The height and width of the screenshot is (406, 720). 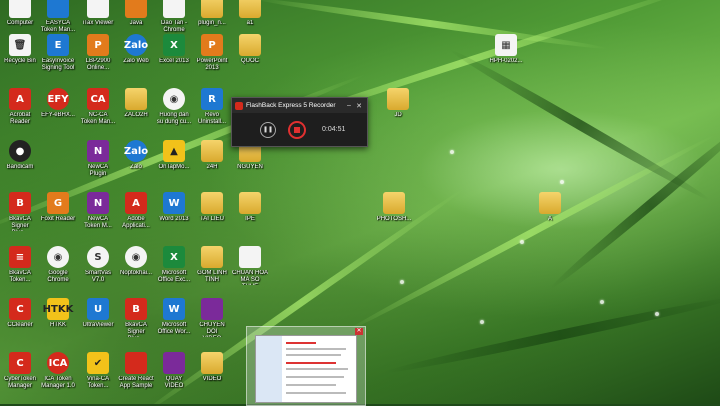 I want to click on desktop-icon: X Excel 2013, so click(x=174, y=49).